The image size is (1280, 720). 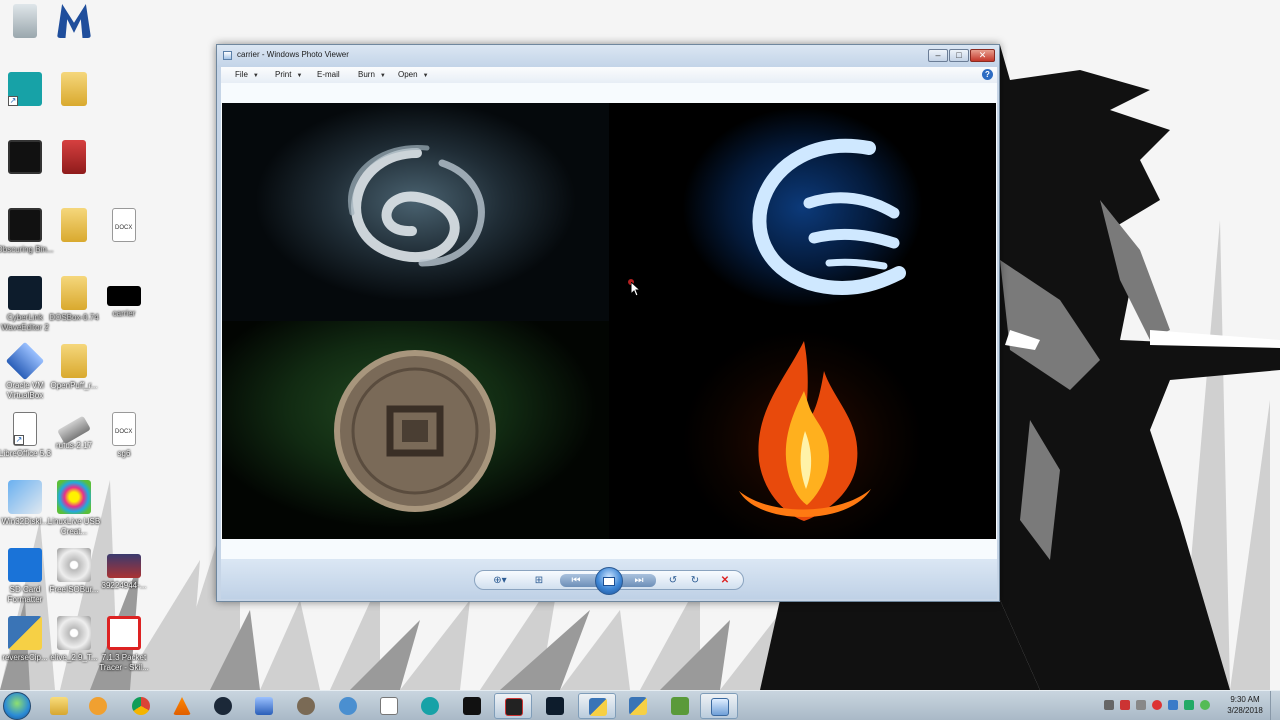 What do you see at coordinates (413, 74) in the screenshot?
I see `menu-open: Open ▼` at bounding box center [413, 74].